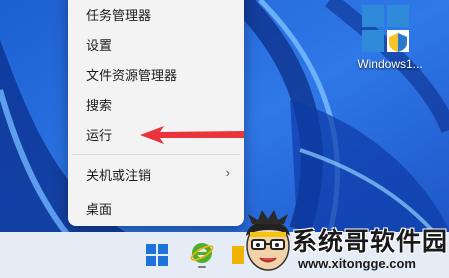 The height and width of the screenshot is (278, 449). I want to click on menu-separator, so click(156, 154).